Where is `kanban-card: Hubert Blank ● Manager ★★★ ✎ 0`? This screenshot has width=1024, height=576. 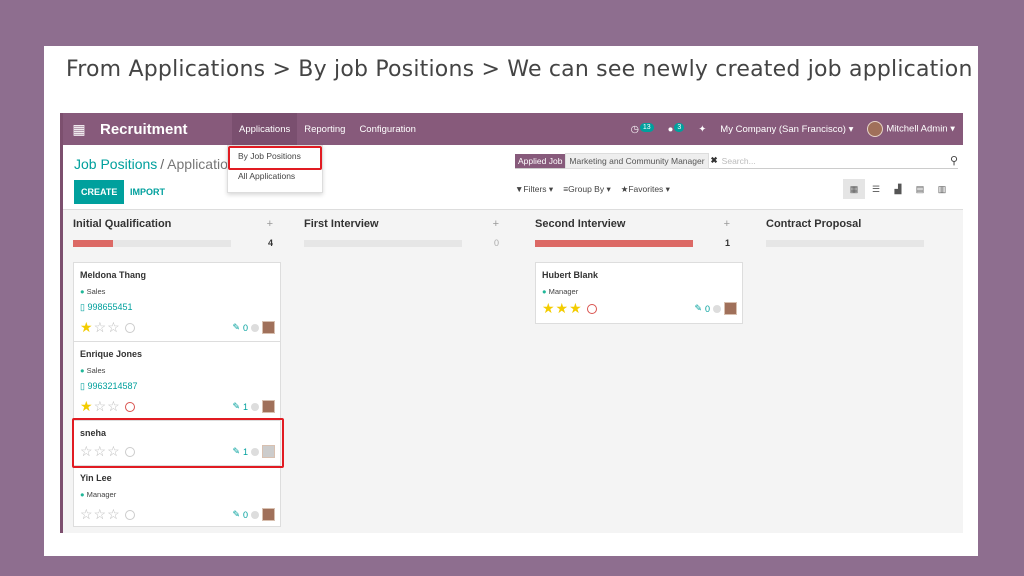
kanban-card: Hubert Blank ● Manager ★★★ ✎ 0 is located at coordinates (639, 293).